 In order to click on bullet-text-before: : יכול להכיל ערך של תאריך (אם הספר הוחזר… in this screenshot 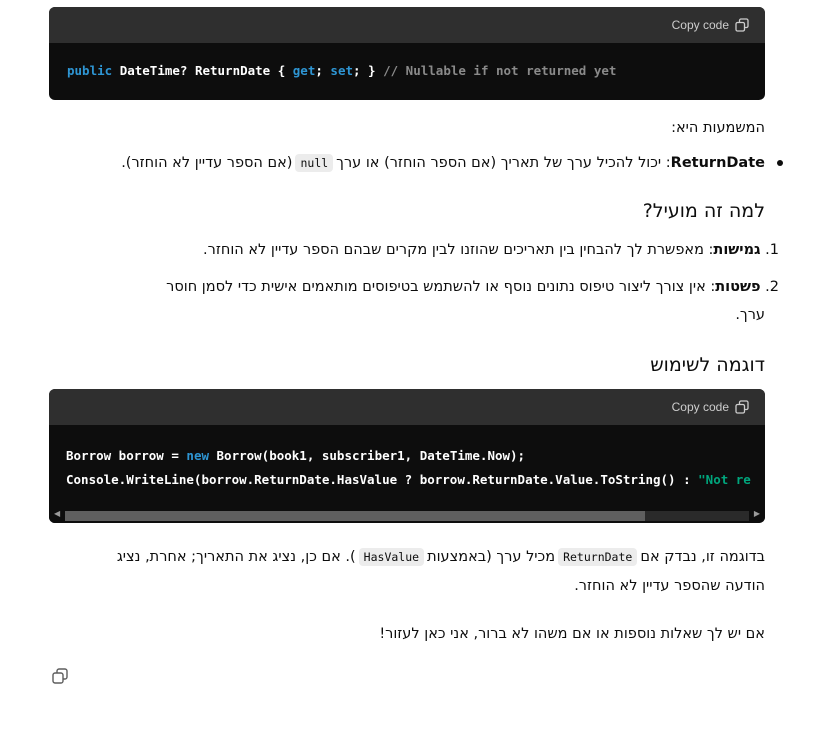, I will do `click(503, 163)`.